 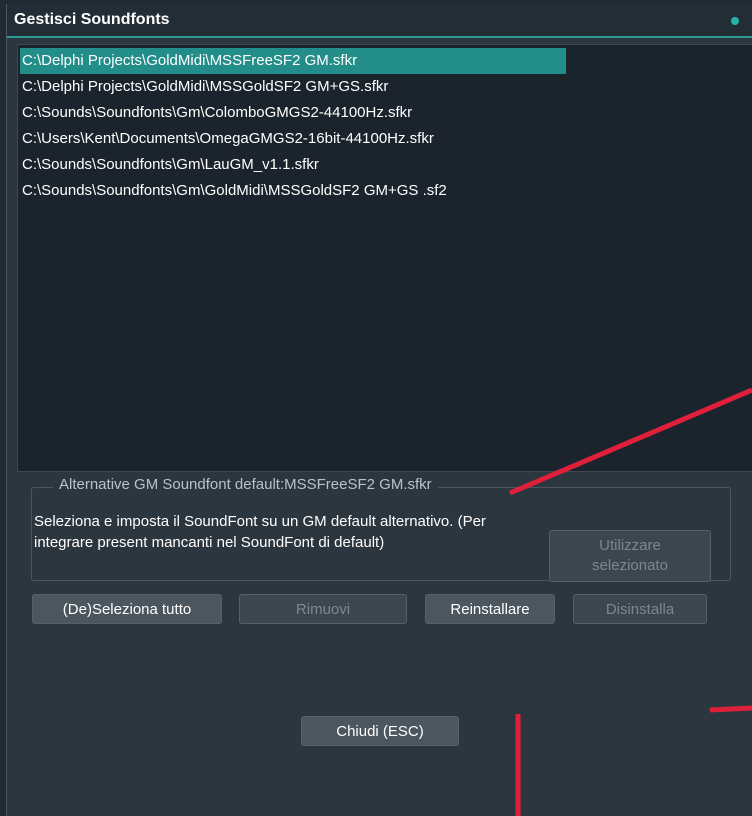 What do you see at coordinates (630, 545) in the screenshot?
I see `use-selected-label-line1: Utilizzare` at bounding box center [630, 545].